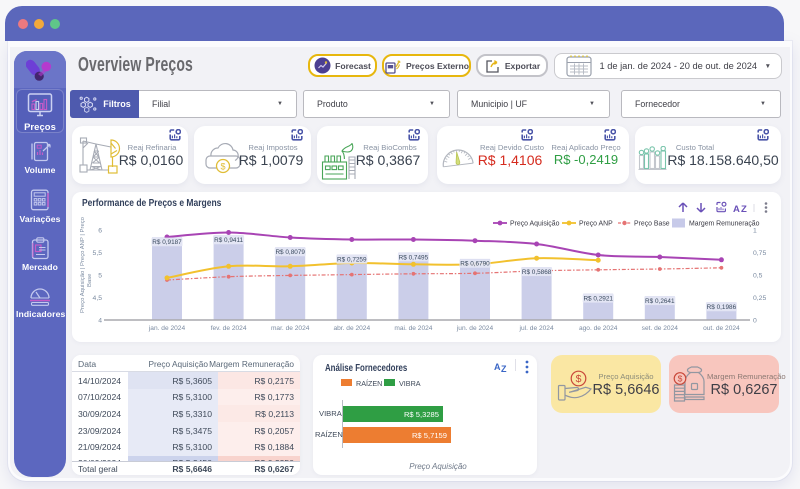 This screenshot has width=800, height=489. Describe the element at coordinates (83, 264) in the screenshot. I see `svg-text:Preço Aquisição | Preço ANP |: Preço Aquisição | Preço ANP | Preço` at that location.